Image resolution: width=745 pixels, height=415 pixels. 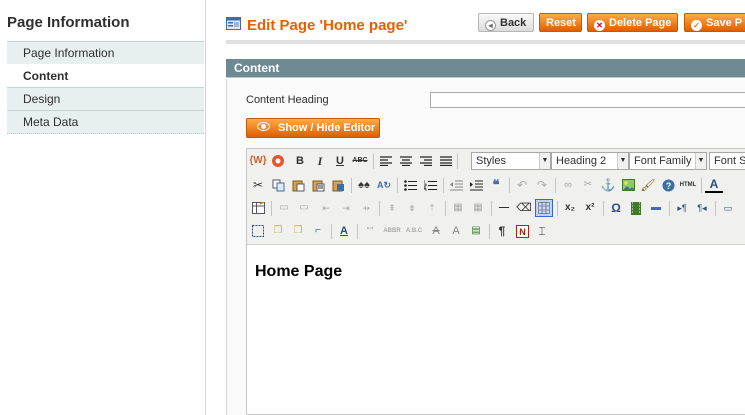 I want to click on content-heading-input, so click(x=587, y=100).